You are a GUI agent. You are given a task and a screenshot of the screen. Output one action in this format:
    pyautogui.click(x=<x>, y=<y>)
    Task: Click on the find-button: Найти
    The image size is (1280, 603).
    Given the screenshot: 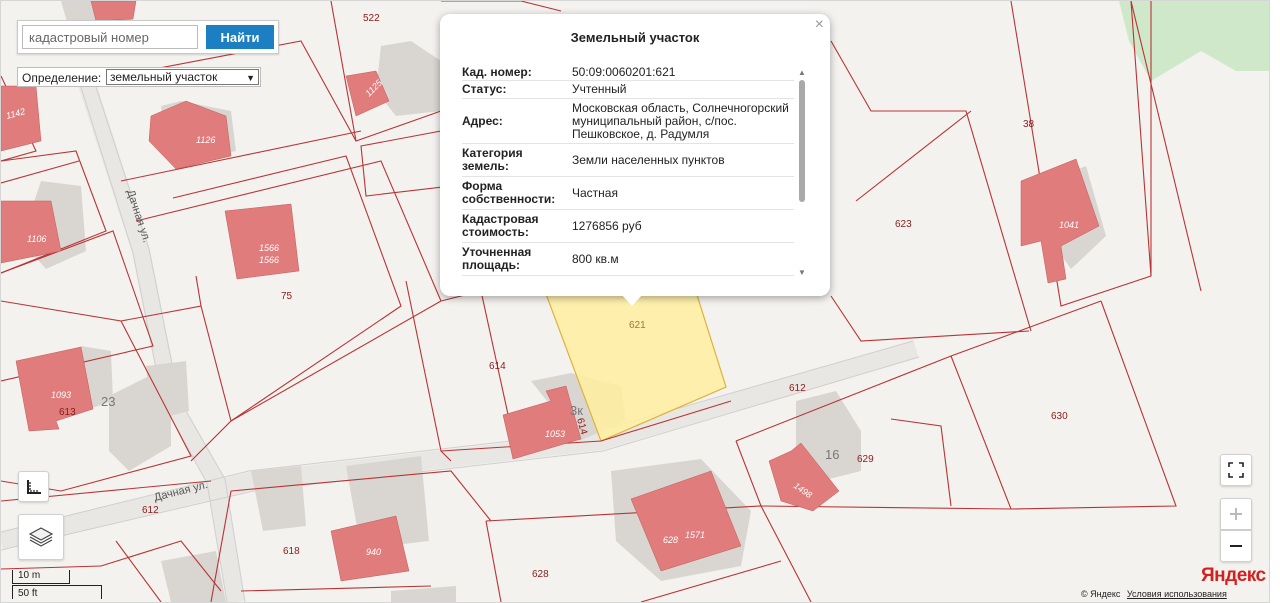 What is the action you would take?
    pyautogui.click(x=240, y=37)
    